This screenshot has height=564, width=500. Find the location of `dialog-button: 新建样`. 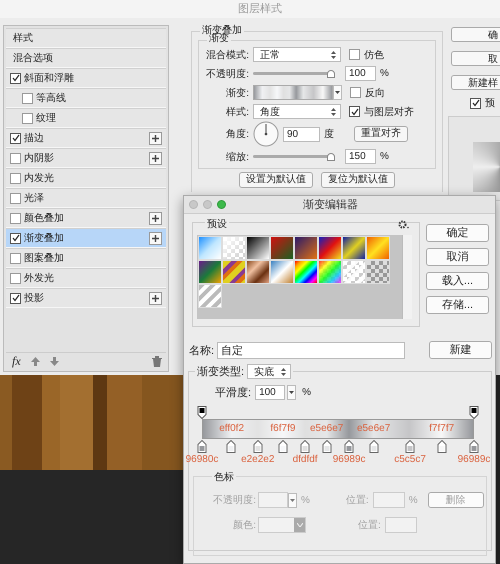

dialog-button: 新建样 is located at coordinates (475, 82).